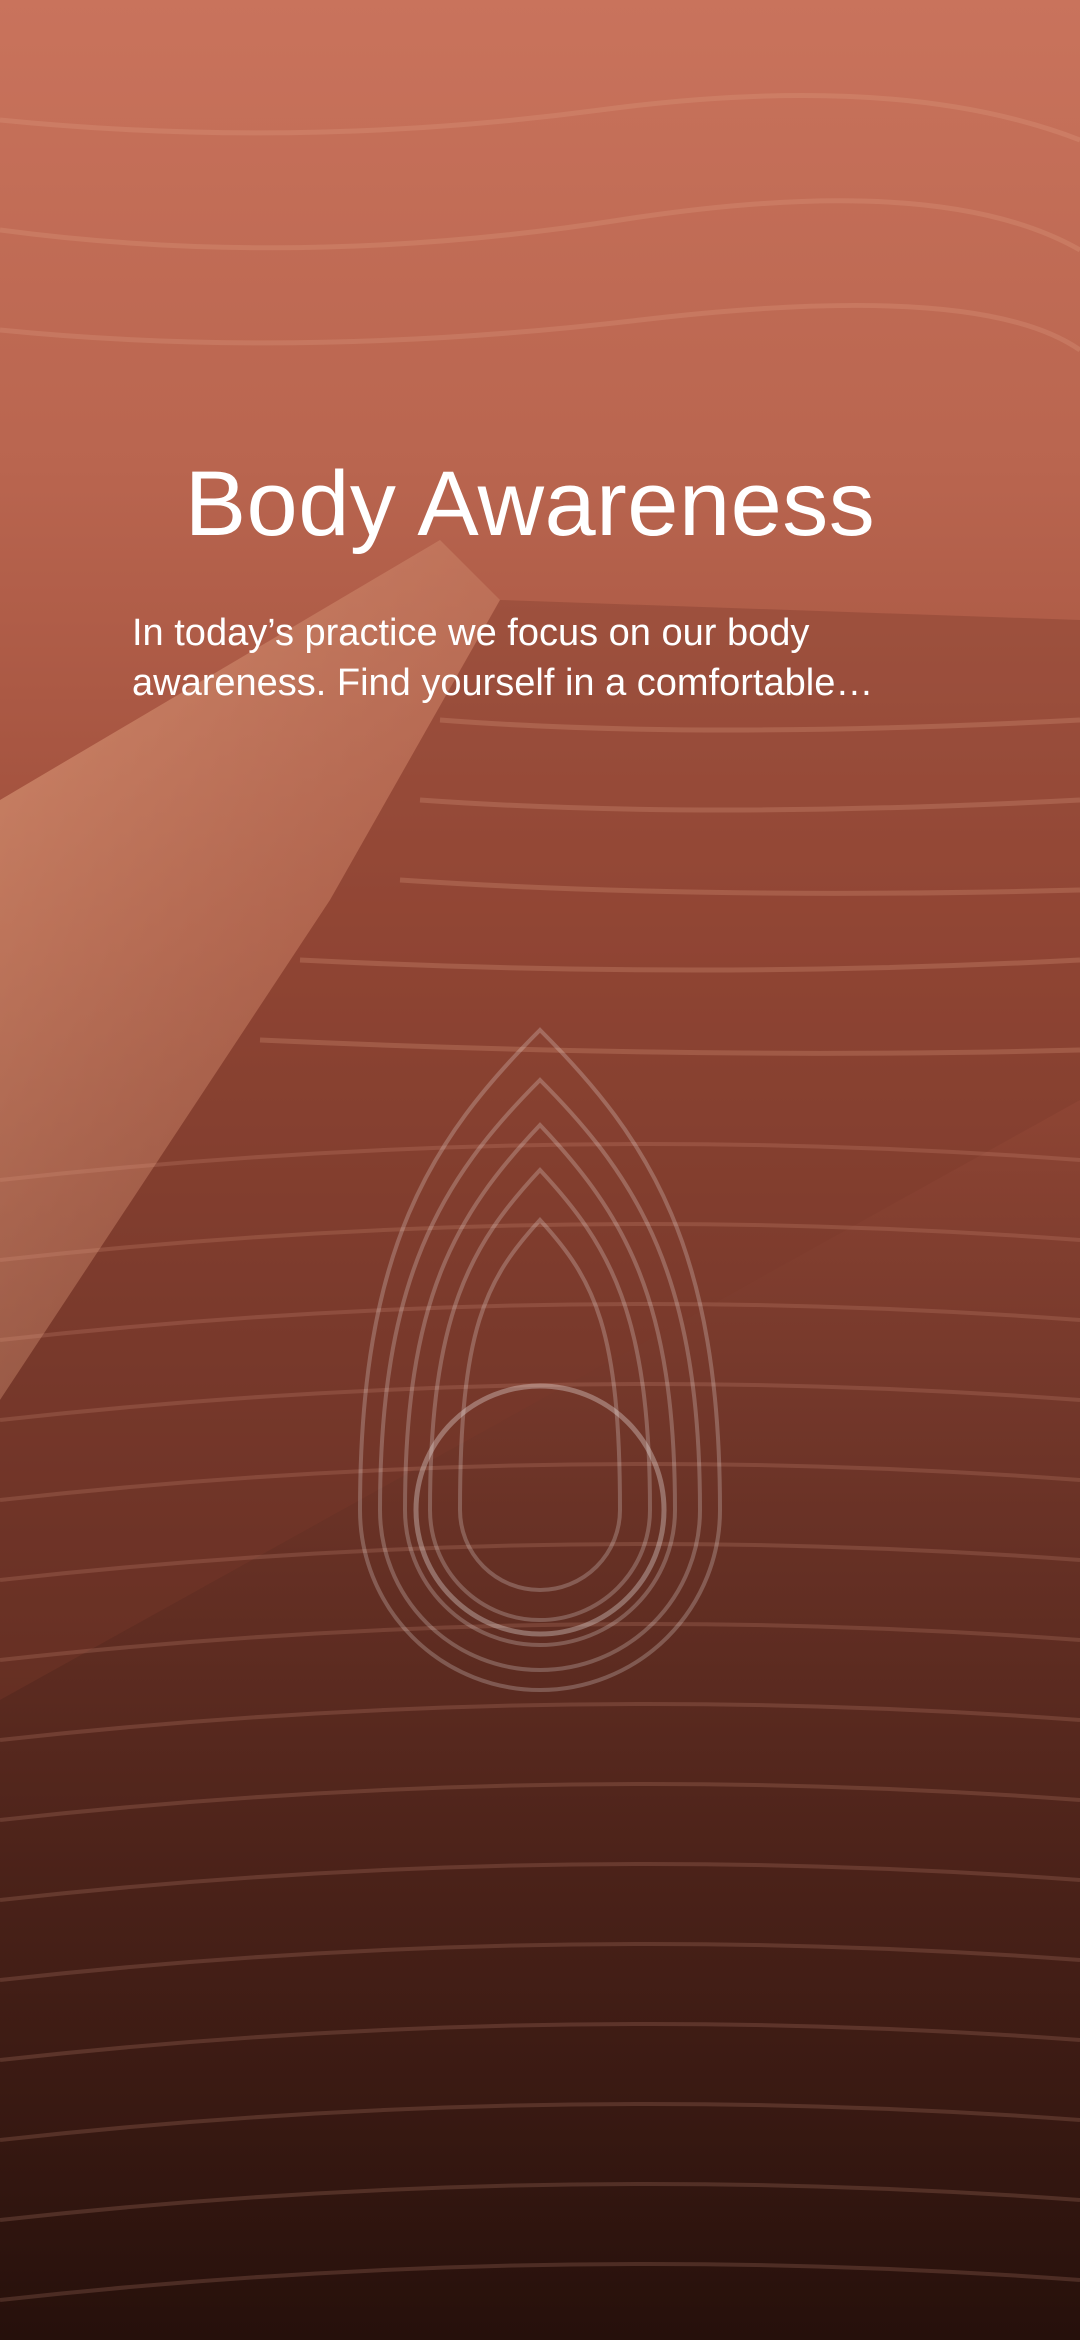 This screenshot has width=1080, height=2340. Describe the element at coordinates (530, 504) in the screenshot. I see `session-title: Body Awareness` at that location.